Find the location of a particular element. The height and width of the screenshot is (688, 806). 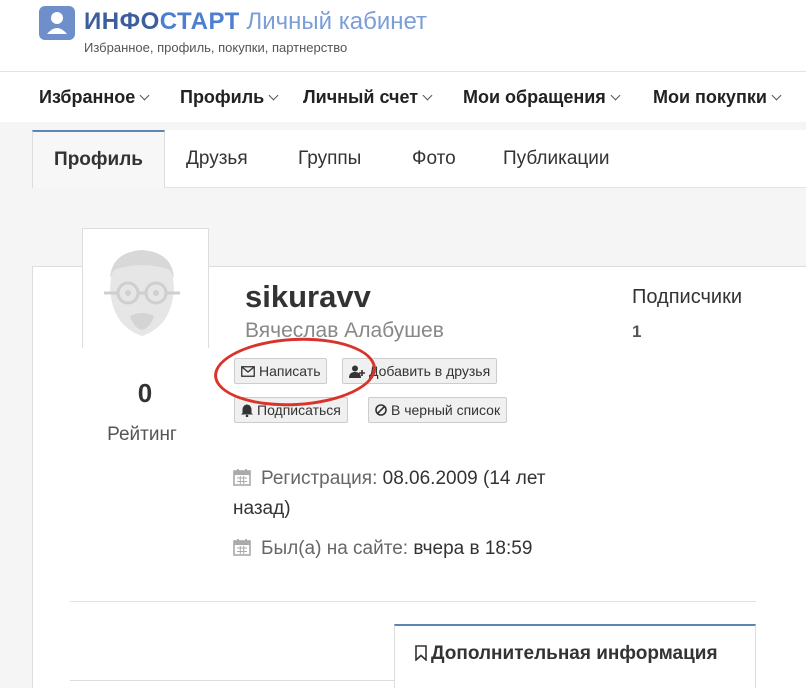

bell-icon is located at coordinates (247, 410).